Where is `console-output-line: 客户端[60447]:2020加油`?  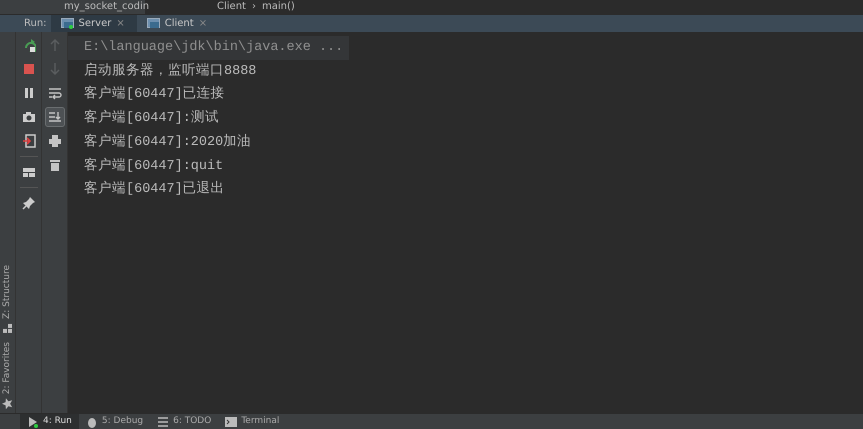 console-output-line: 客户端[60447]:2020加油 is located at coordinates (168, 142).